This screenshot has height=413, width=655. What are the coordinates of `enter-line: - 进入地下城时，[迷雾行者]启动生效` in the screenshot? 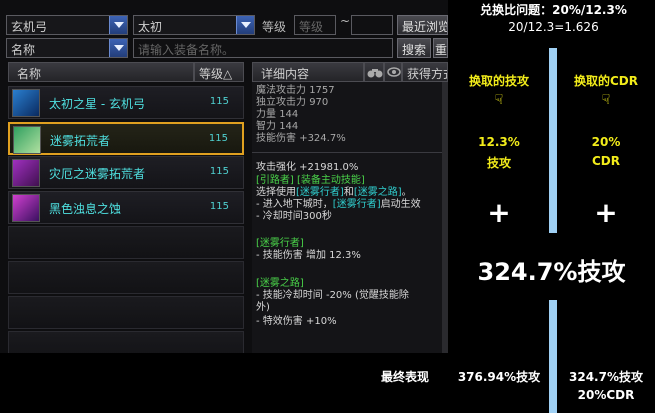 It's located at (338, 205).